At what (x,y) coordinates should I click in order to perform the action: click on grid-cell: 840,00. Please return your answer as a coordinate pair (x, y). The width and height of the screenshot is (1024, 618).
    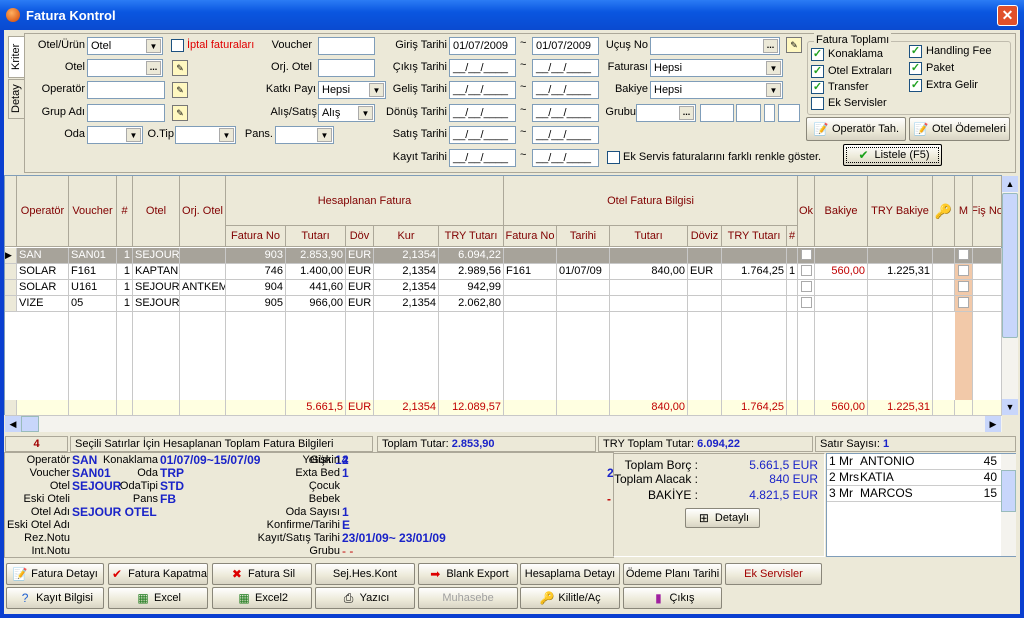
    Looking at the image, I should click on (649, 272).